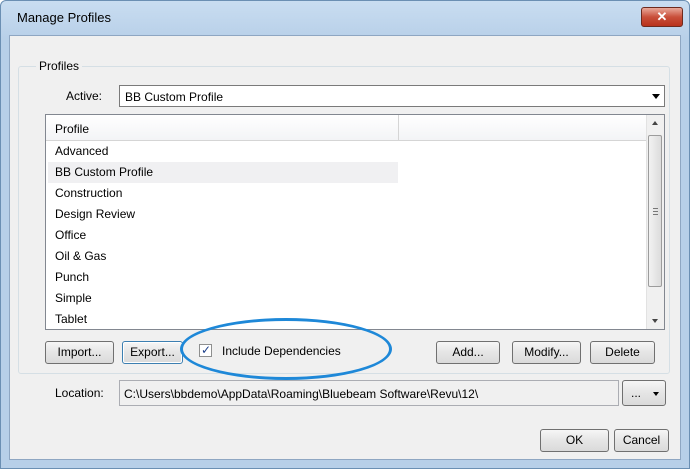 Image resolution: width=690 pixels, height=469 pixels. Describe the element at coordinates (223, 151) in the screenshot. I see `list-item: Advanced` at that location.